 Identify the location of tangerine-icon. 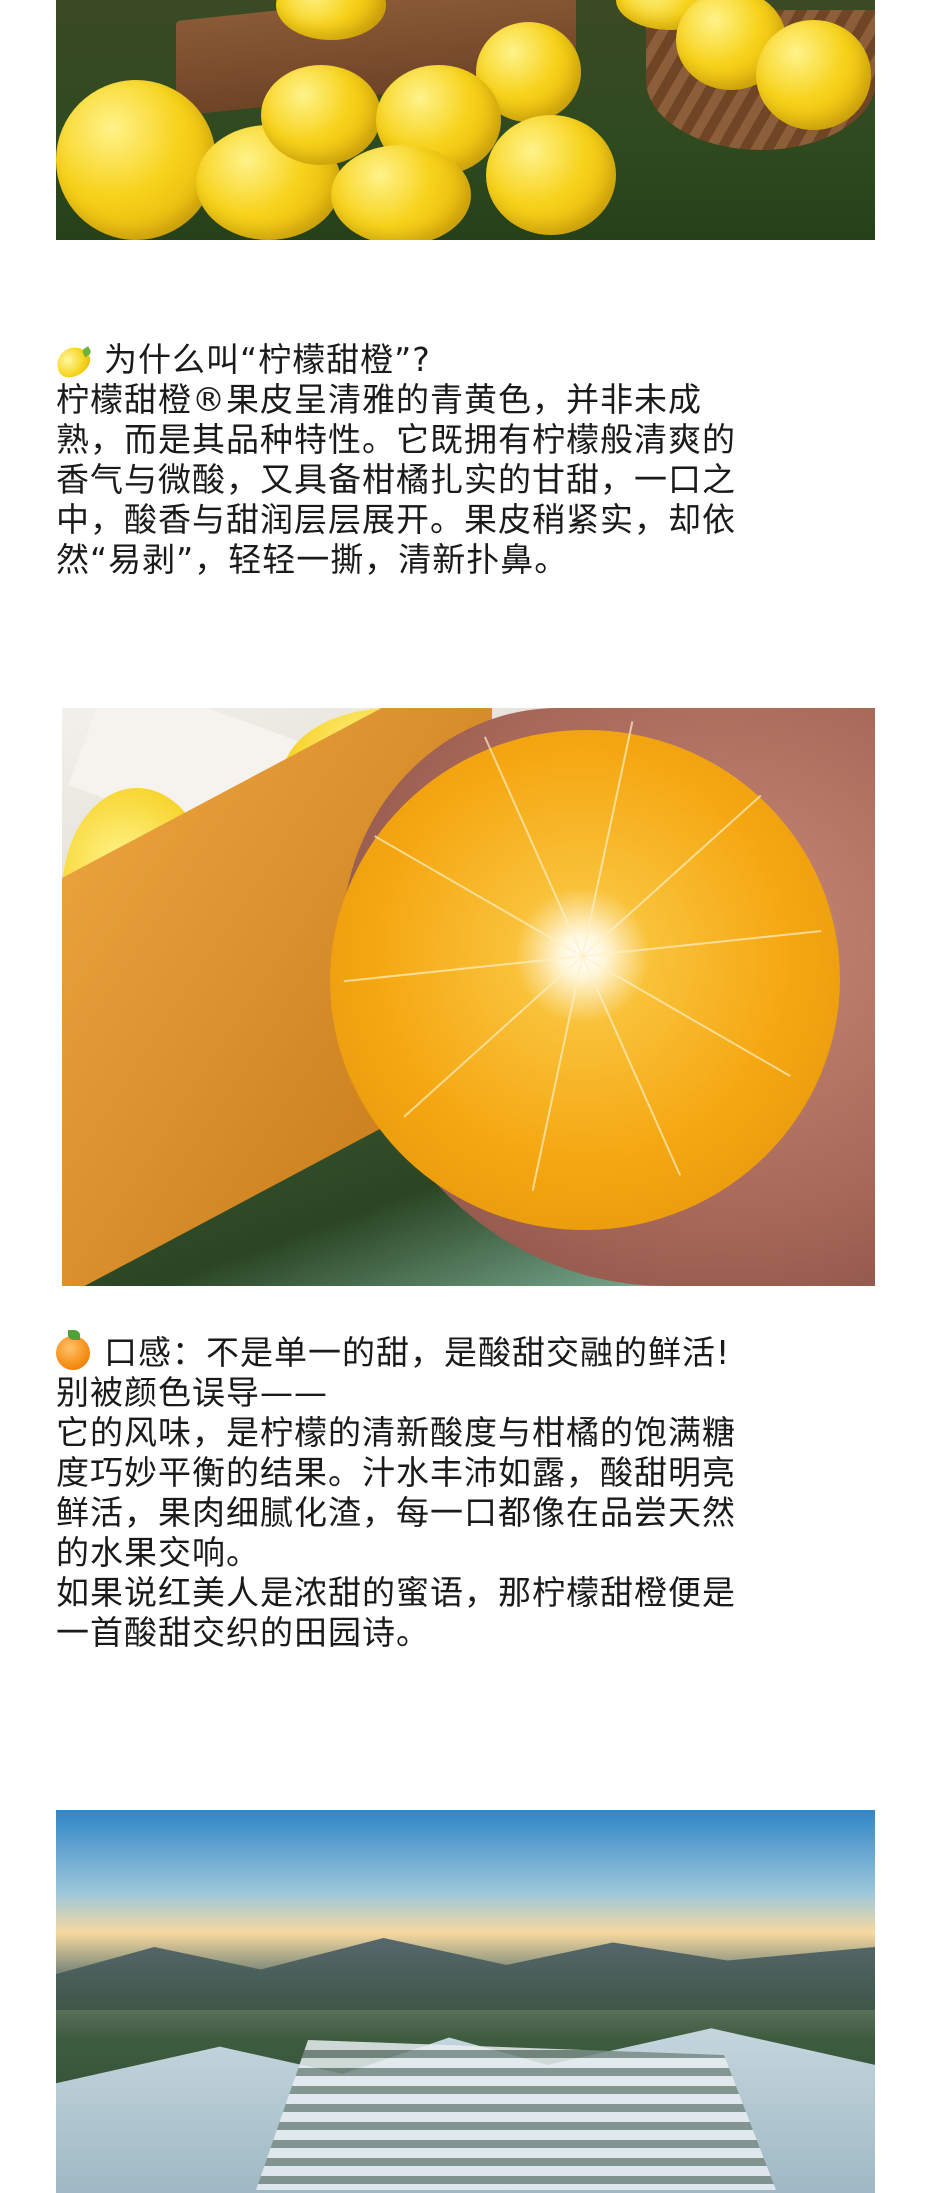
(73, 1350).